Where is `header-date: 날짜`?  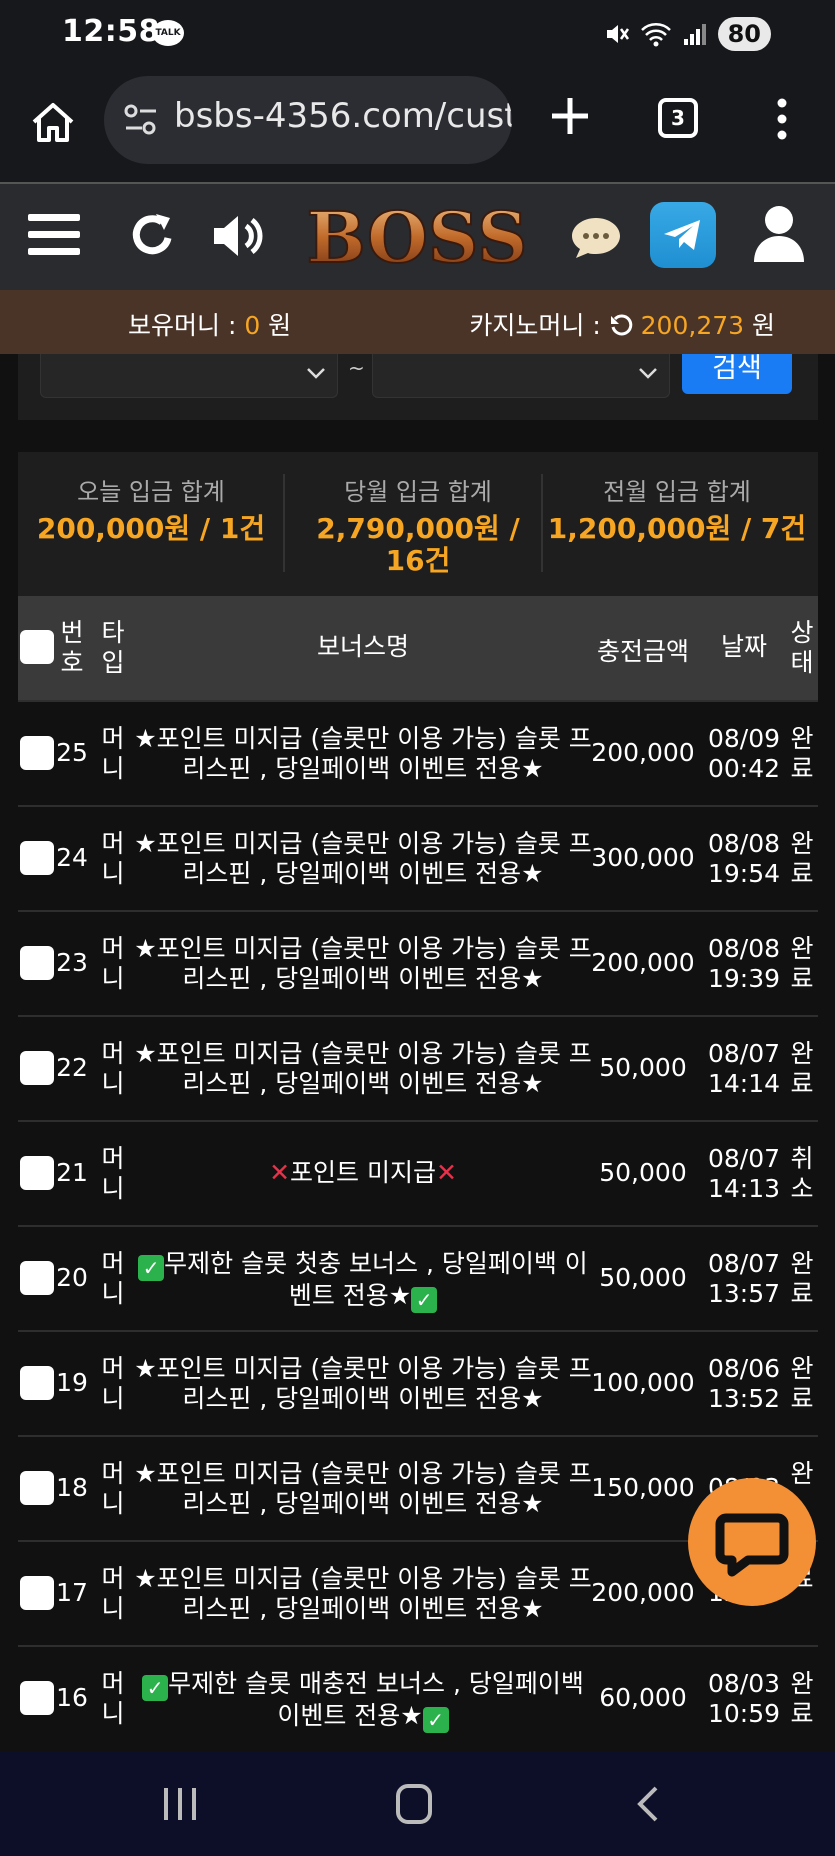 header-date: 날짜 is located at coordinates (743, 646).